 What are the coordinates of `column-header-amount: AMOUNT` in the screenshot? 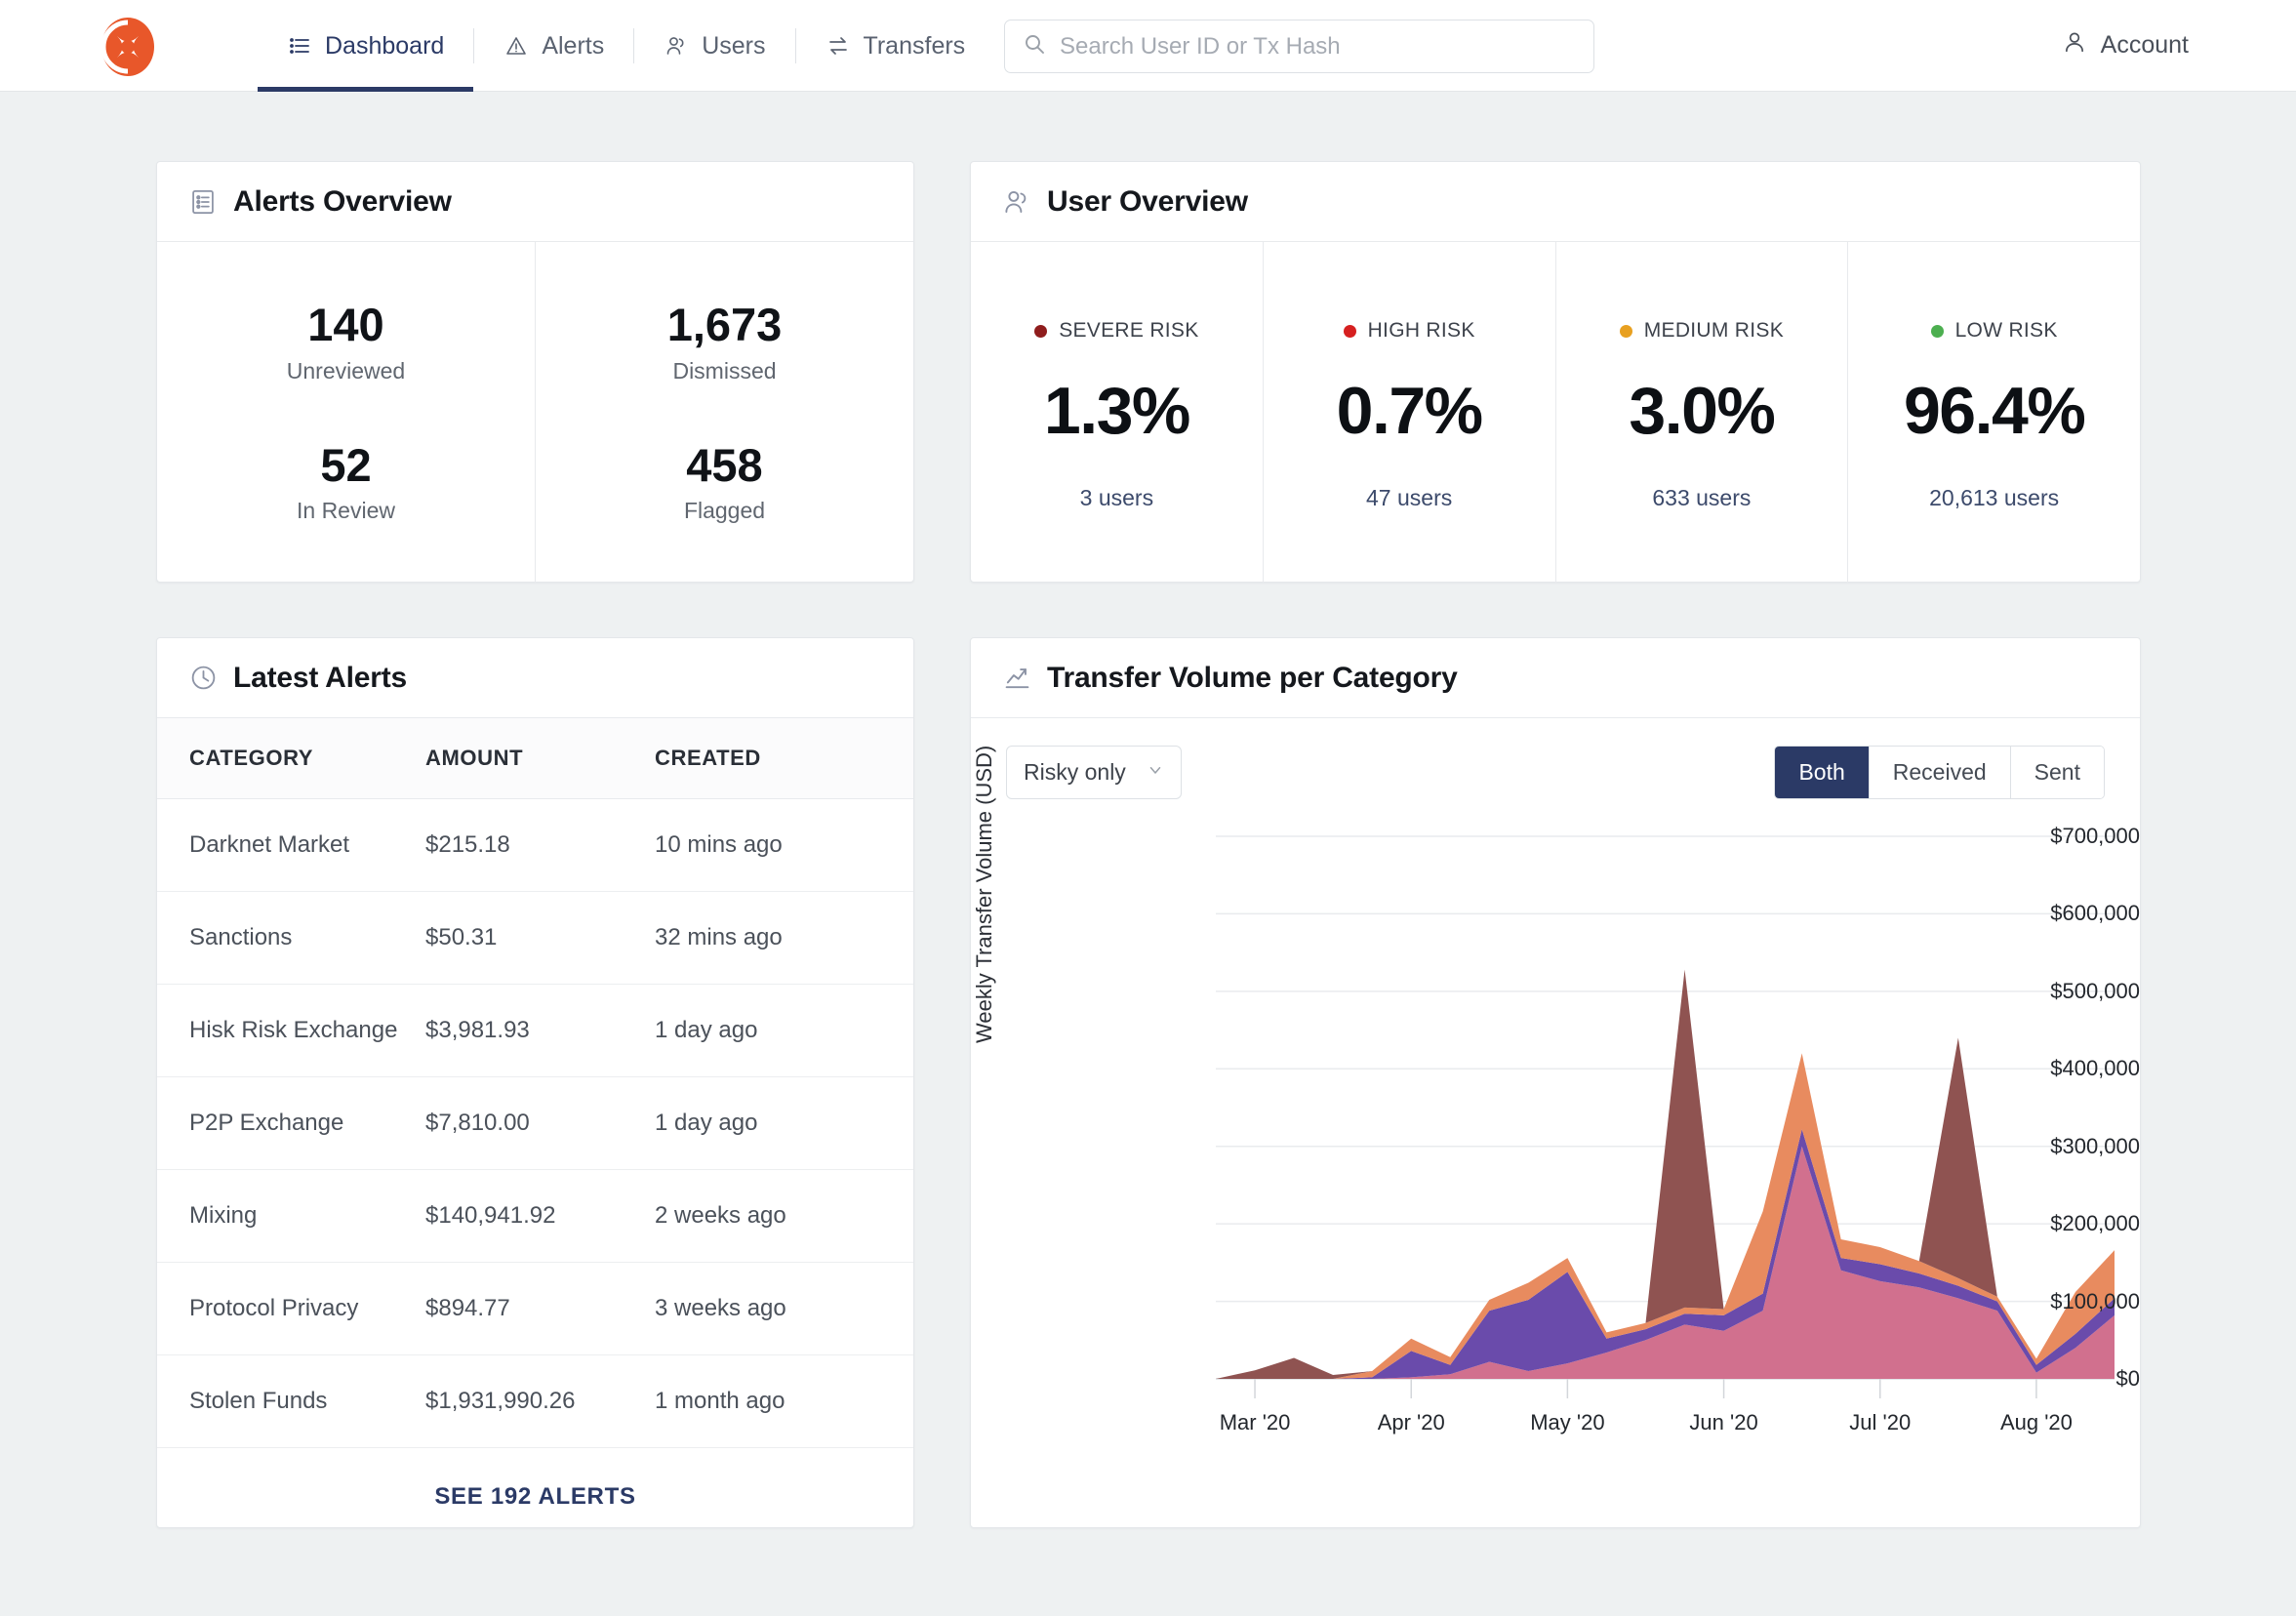 It's located at (540, 758).